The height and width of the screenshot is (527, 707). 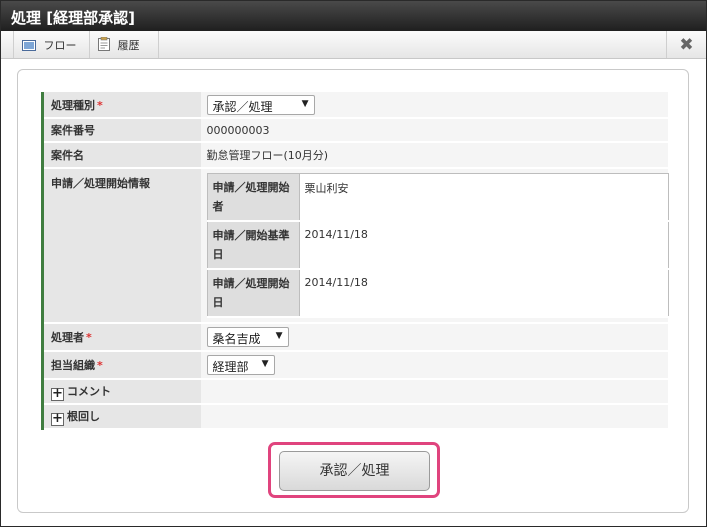 What do you see at coordinates (121, 245) in the screenshot?
I see `request-info-label: 申請／処理開始情報` at bounding box center [121, 245].